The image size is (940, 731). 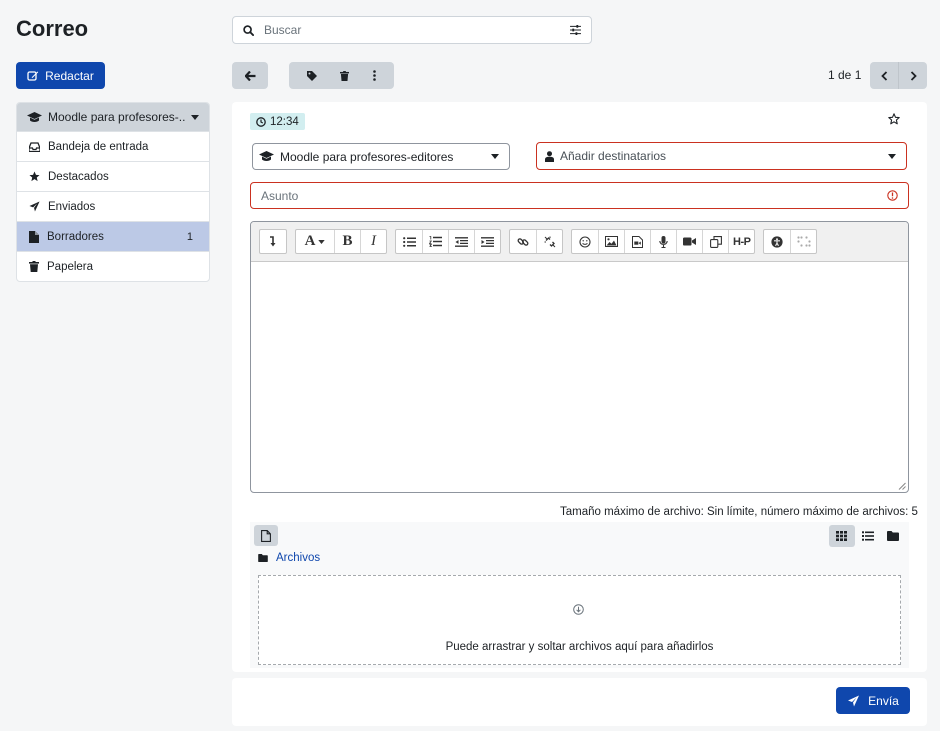 I want to click on sidebar-item-label: Bandeja de entrada, so click(x=98, y=146).